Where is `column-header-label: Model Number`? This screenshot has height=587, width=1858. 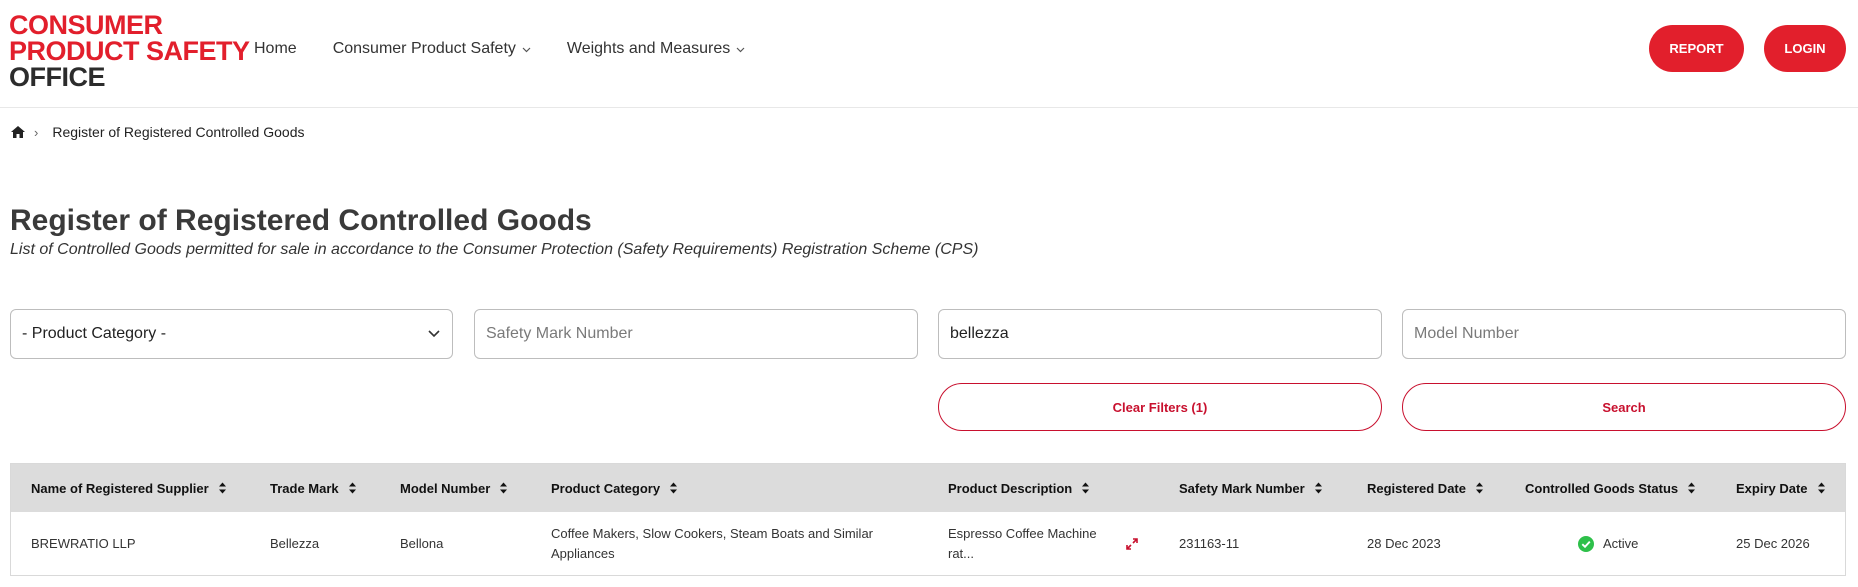 column-header-label: Model Number is located at coordinates (445, 488).